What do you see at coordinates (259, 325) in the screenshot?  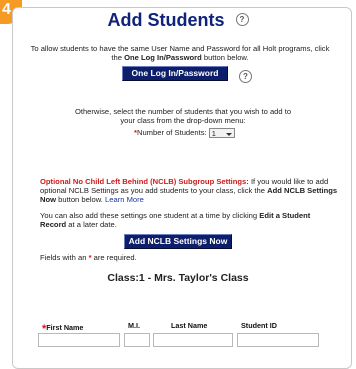 I see `column-header-student-id: Student ID` at bounding box center [259, 325].